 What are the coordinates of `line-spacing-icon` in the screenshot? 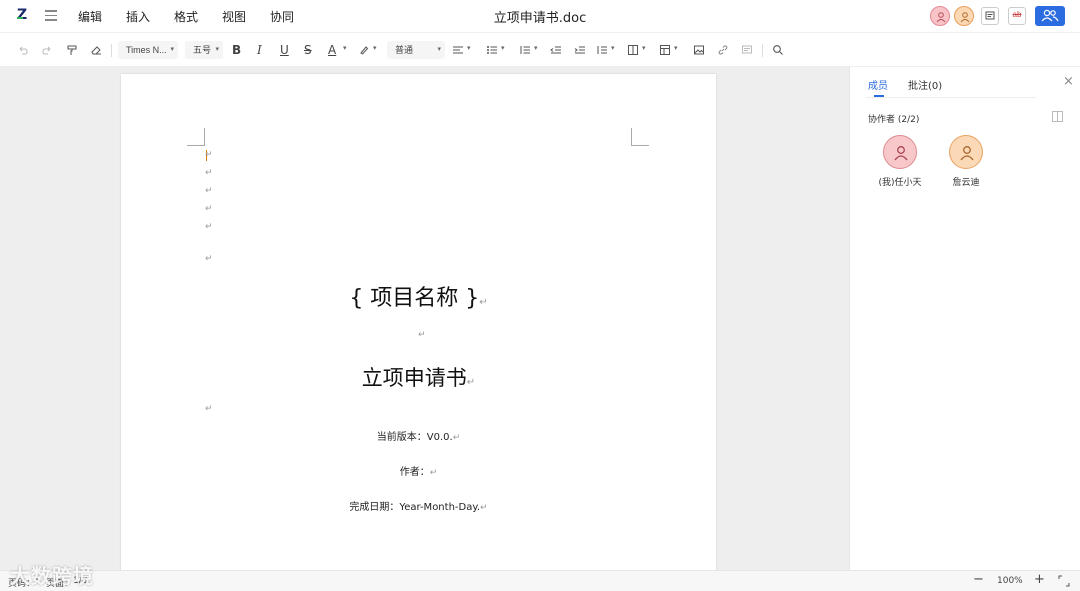 It's located at (602, 50).